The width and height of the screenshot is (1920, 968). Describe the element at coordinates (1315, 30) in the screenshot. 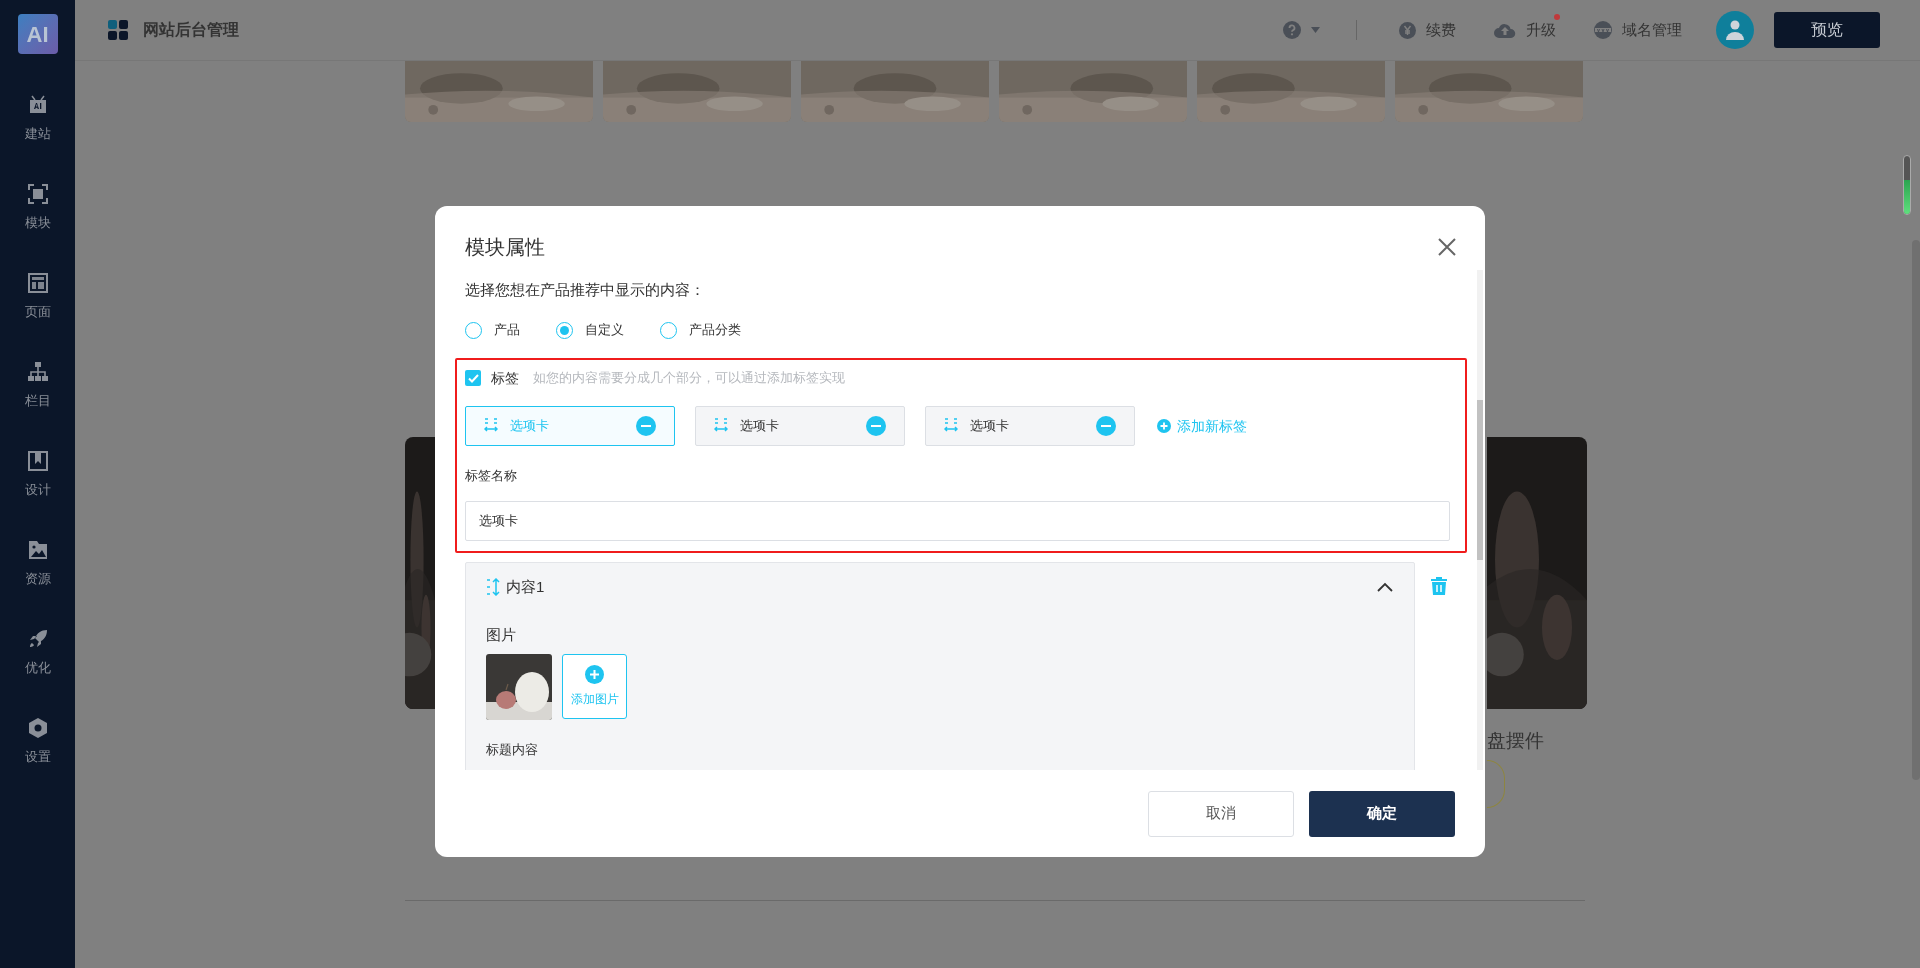

I see `caret-icon` at that location.